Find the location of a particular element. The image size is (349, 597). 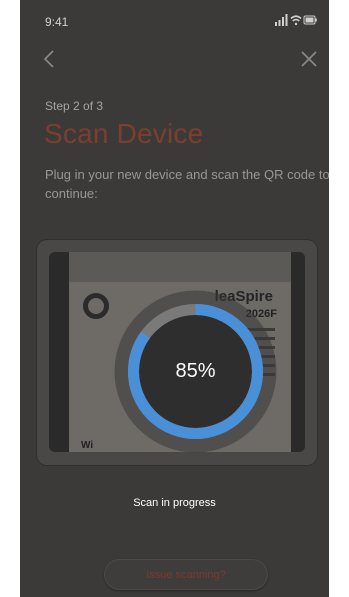

status-time: 9:41 is located at coordinates (57, 22).